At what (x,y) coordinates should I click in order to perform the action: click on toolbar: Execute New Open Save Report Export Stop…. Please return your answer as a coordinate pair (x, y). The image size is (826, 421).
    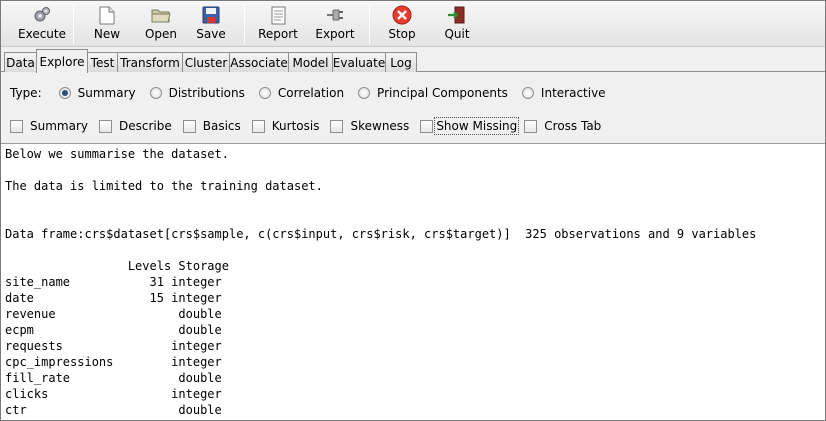
    Looking at the image, I should click on (413, 24).